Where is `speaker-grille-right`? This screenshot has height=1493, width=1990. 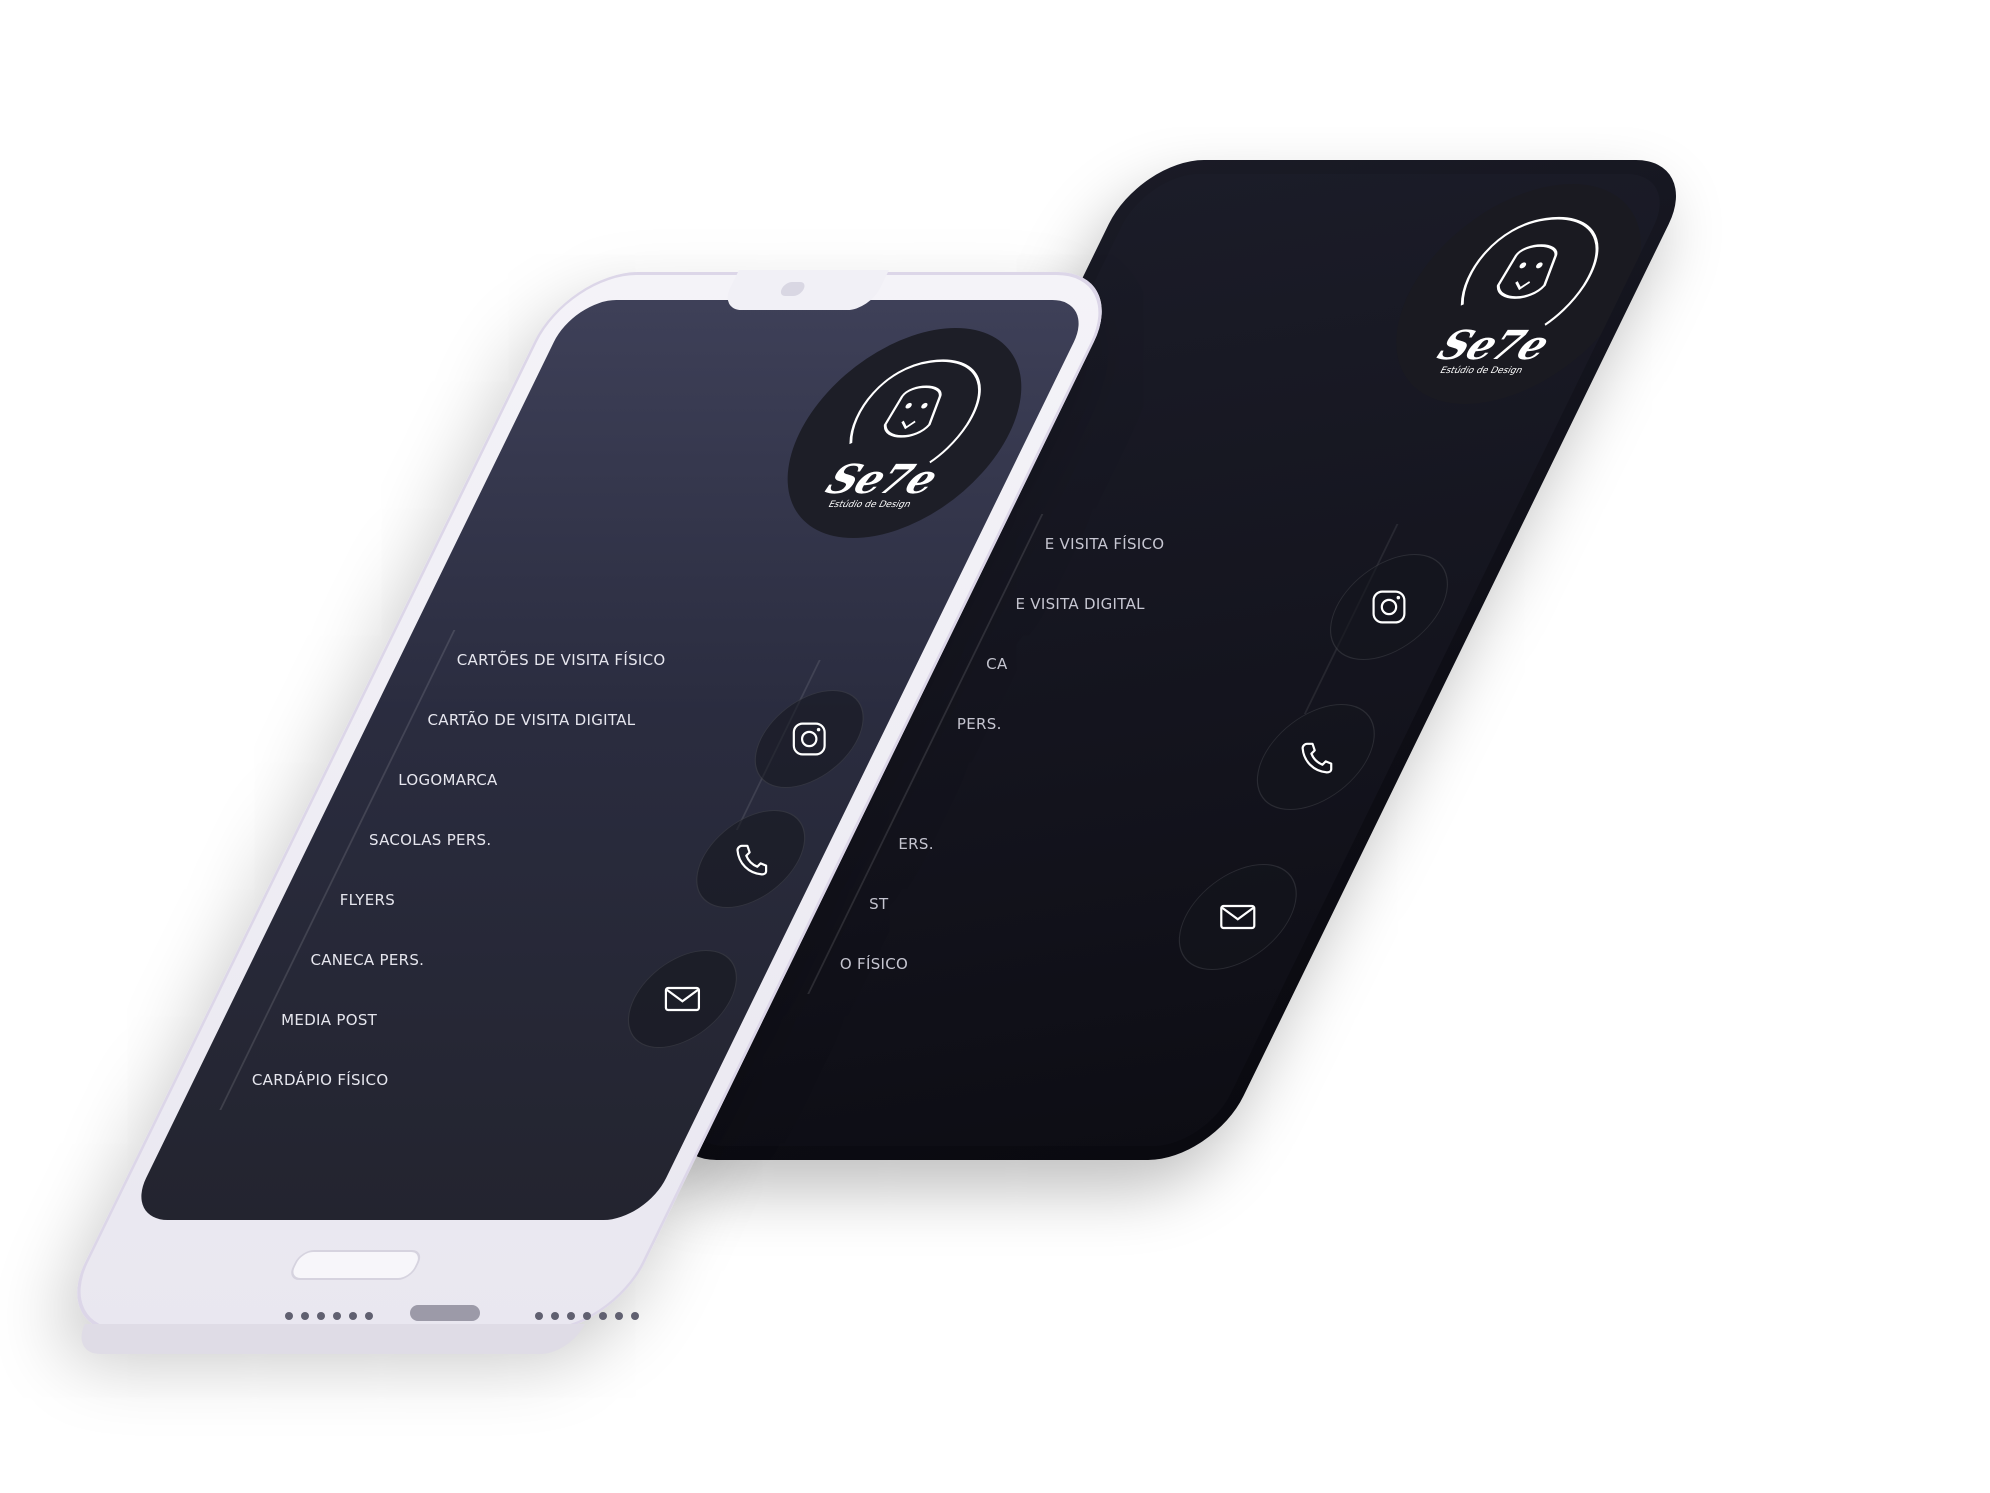 speaker-grille-right is located at coordinates (587, 1316).